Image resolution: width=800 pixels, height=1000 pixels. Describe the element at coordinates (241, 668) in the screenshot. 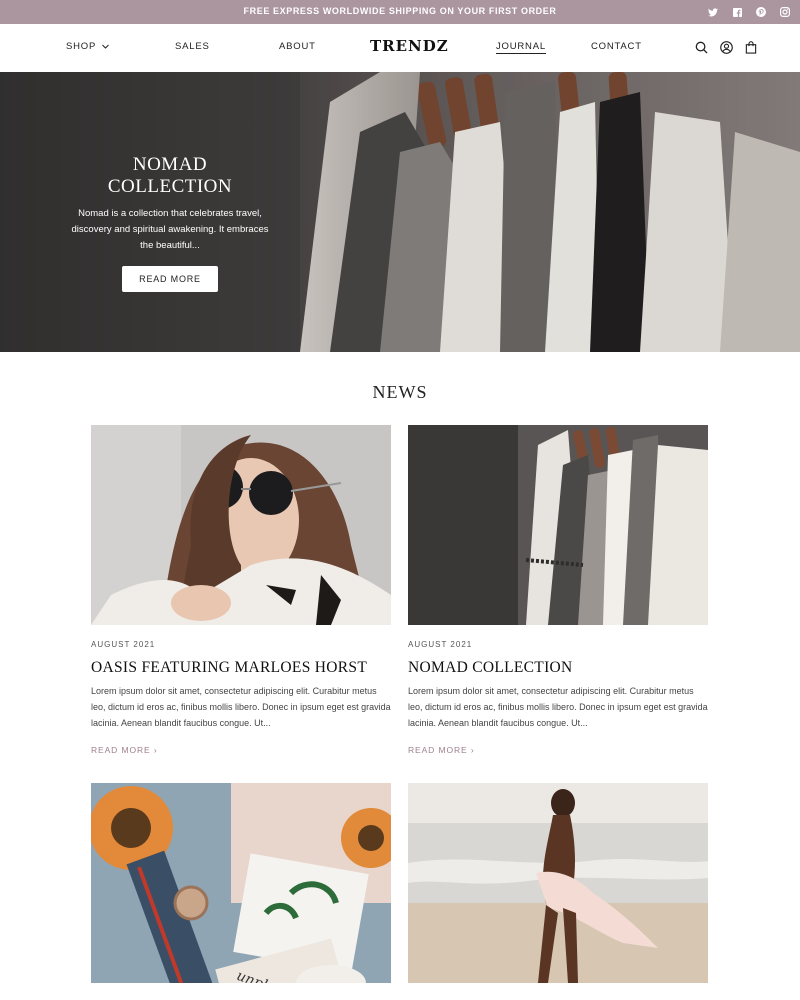

I see `news-card-title: OASIS FEATURING MARLOES HORST` at that location.